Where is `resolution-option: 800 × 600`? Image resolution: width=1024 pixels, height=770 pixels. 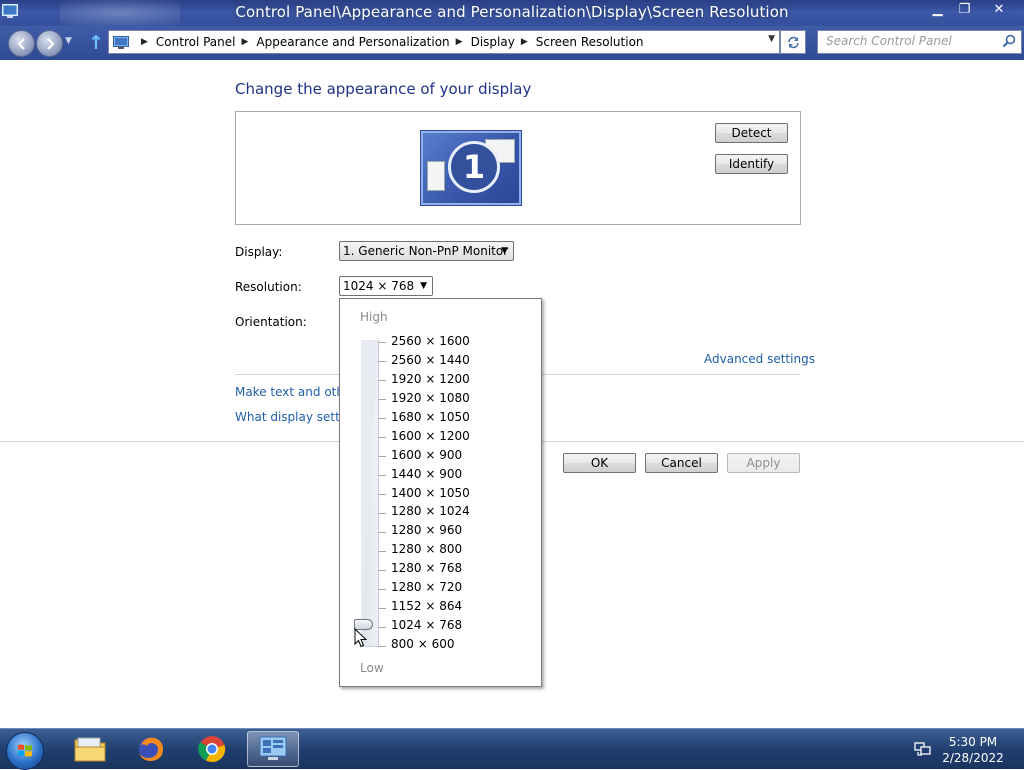
resolution-option: 800 × 600 is located at coordinates (423, 644).